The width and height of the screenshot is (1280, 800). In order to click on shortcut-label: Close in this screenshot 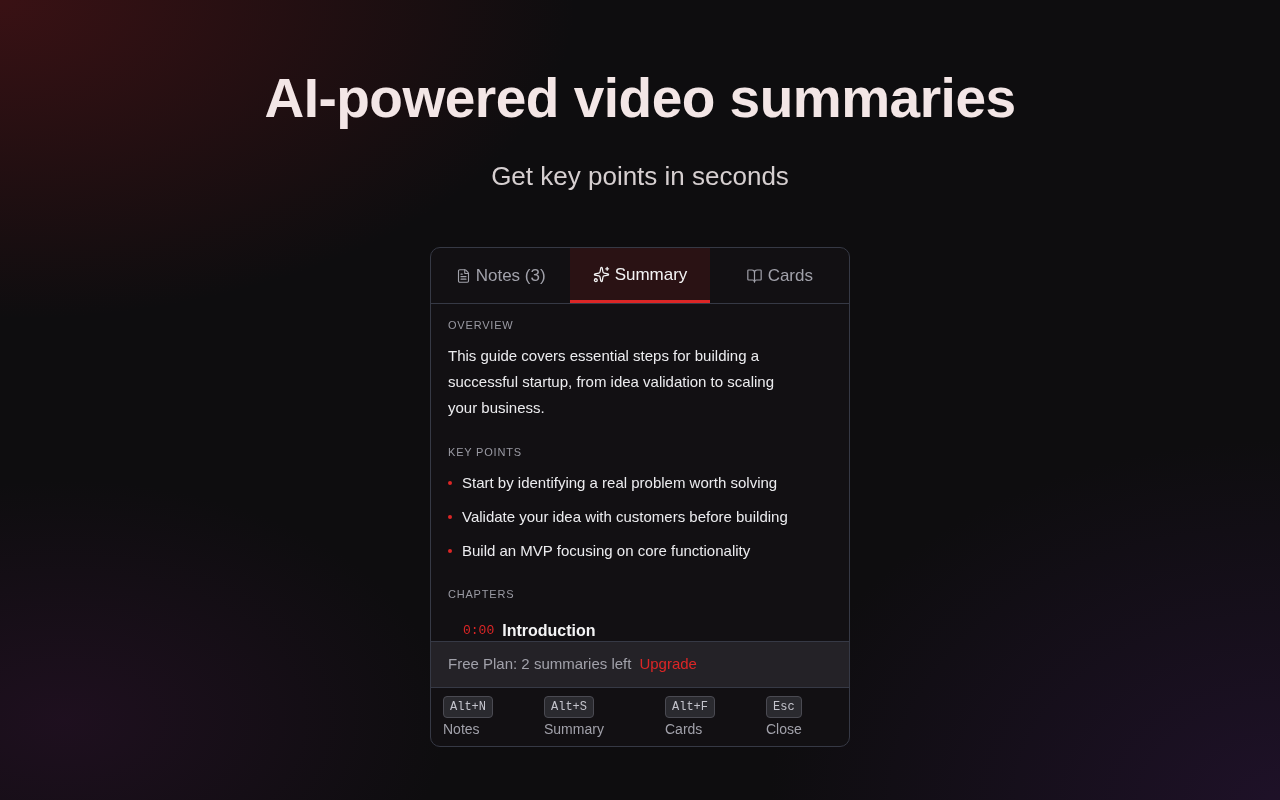, I will do `click(784, 729)`.